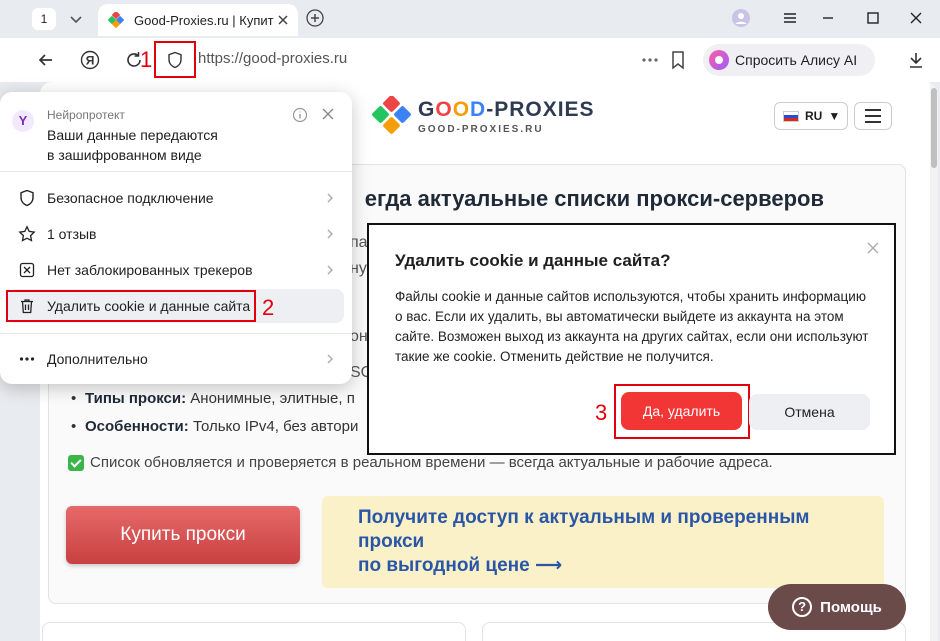  I want to click on help-label: Помощь, so click(851, 607).